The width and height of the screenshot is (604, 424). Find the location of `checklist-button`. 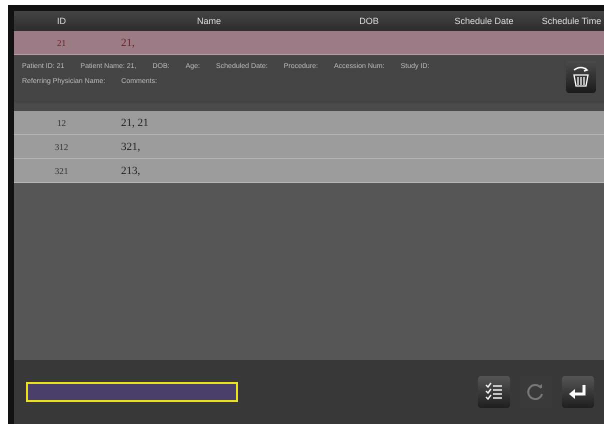

checklist-button is located at coordinates (494, 392).